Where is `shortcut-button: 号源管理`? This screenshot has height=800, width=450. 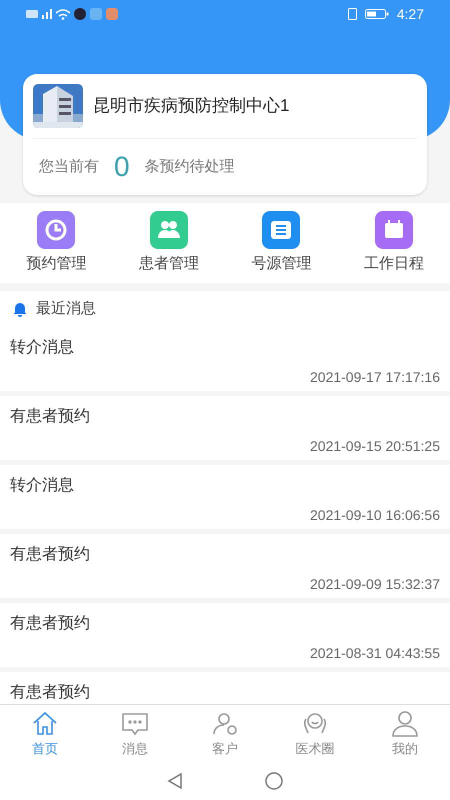 shortcut-button: 号源管理 is located at coordinates (281, 243).